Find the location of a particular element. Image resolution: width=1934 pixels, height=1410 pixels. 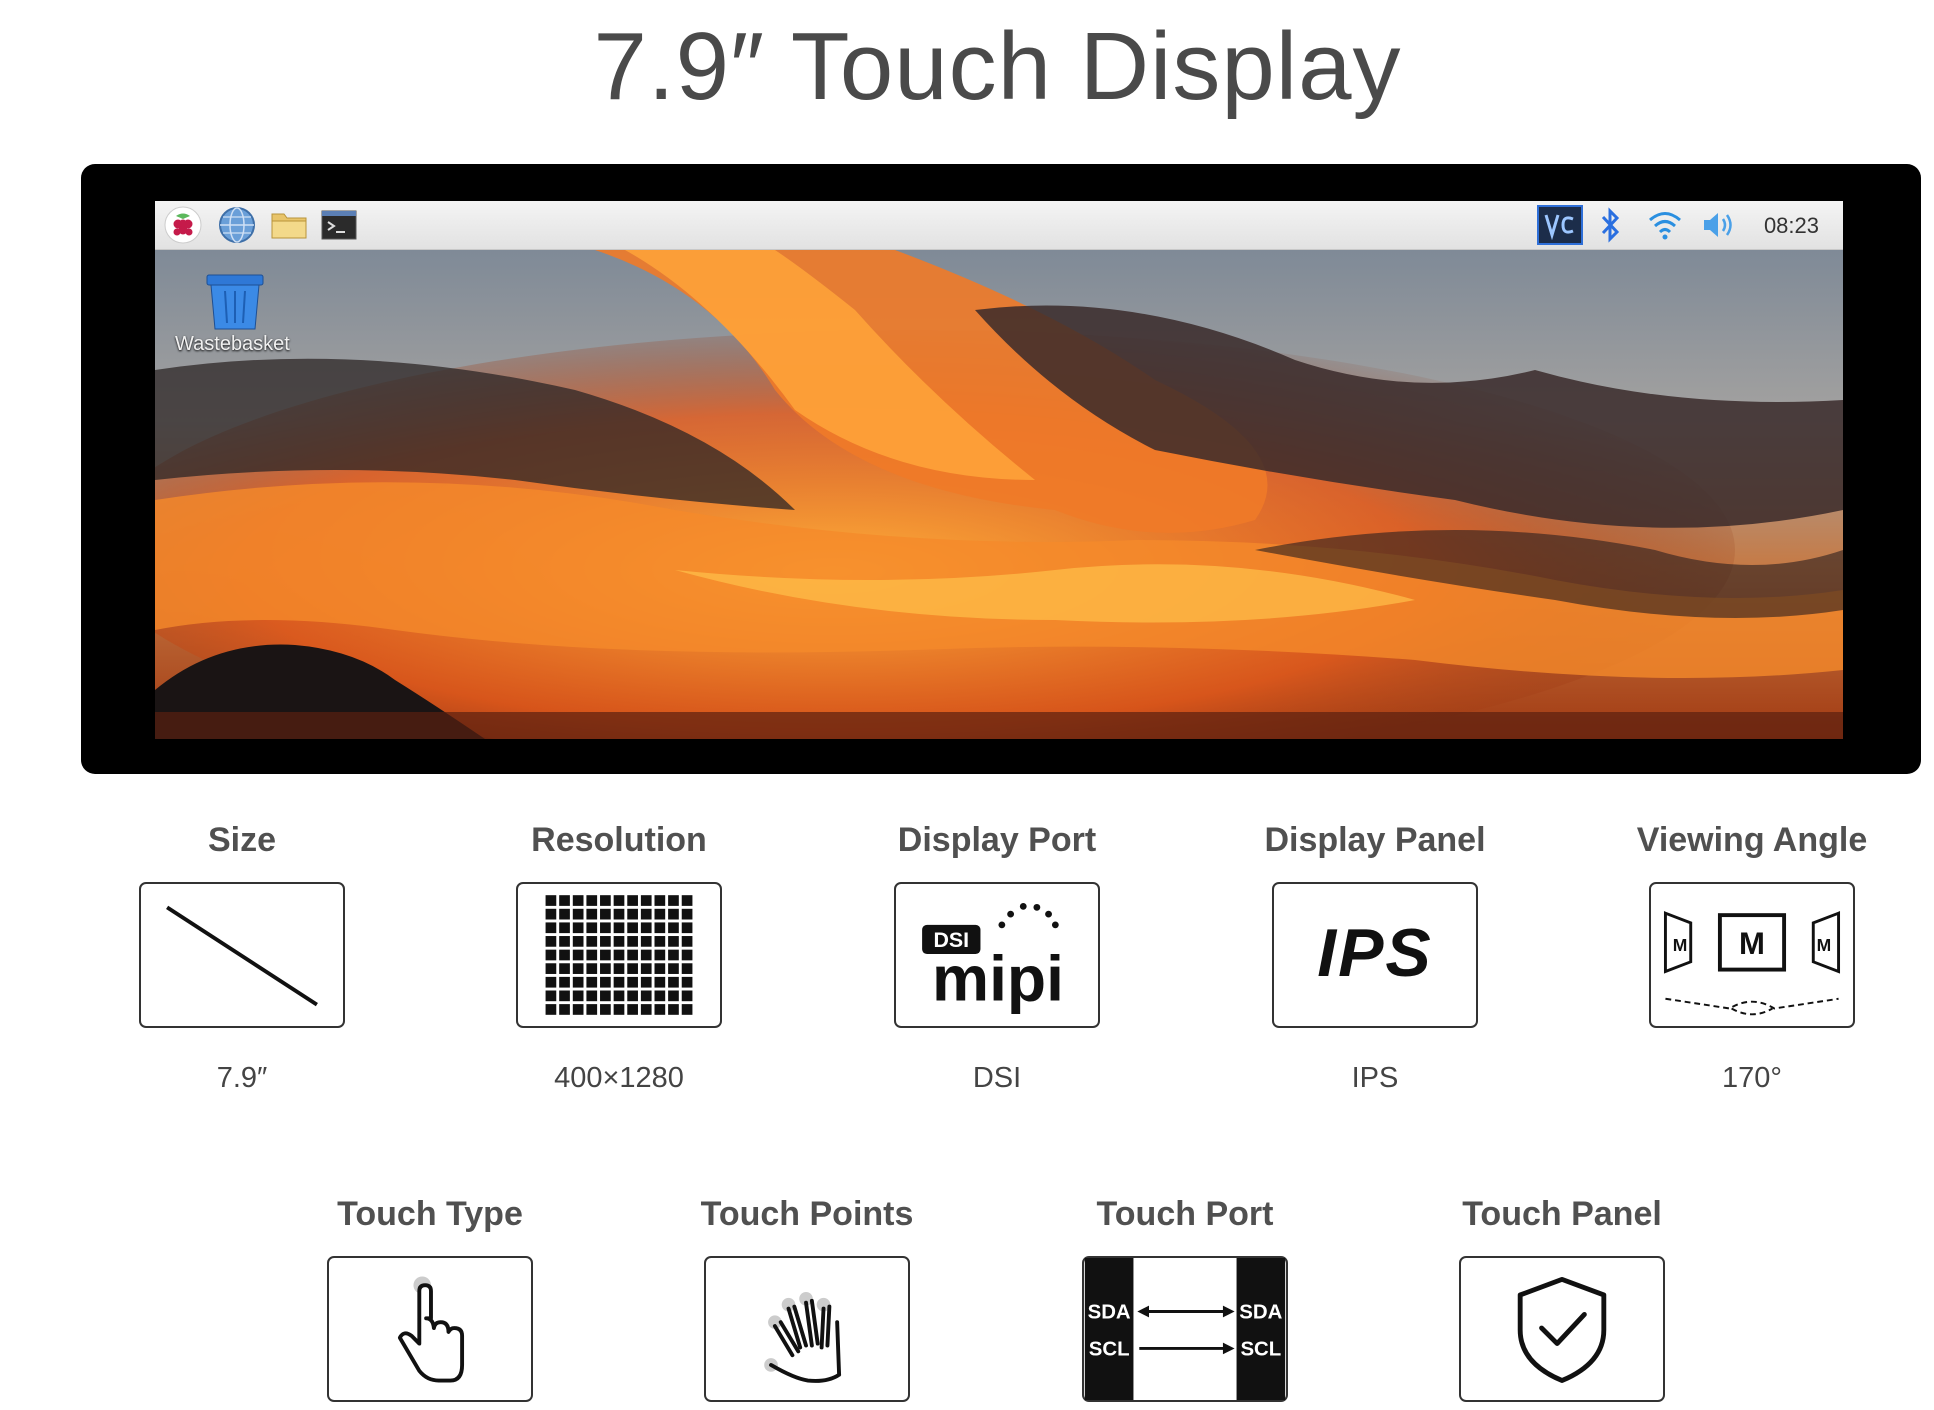

diagonal-line-icon is located at coordinates (242, 955).